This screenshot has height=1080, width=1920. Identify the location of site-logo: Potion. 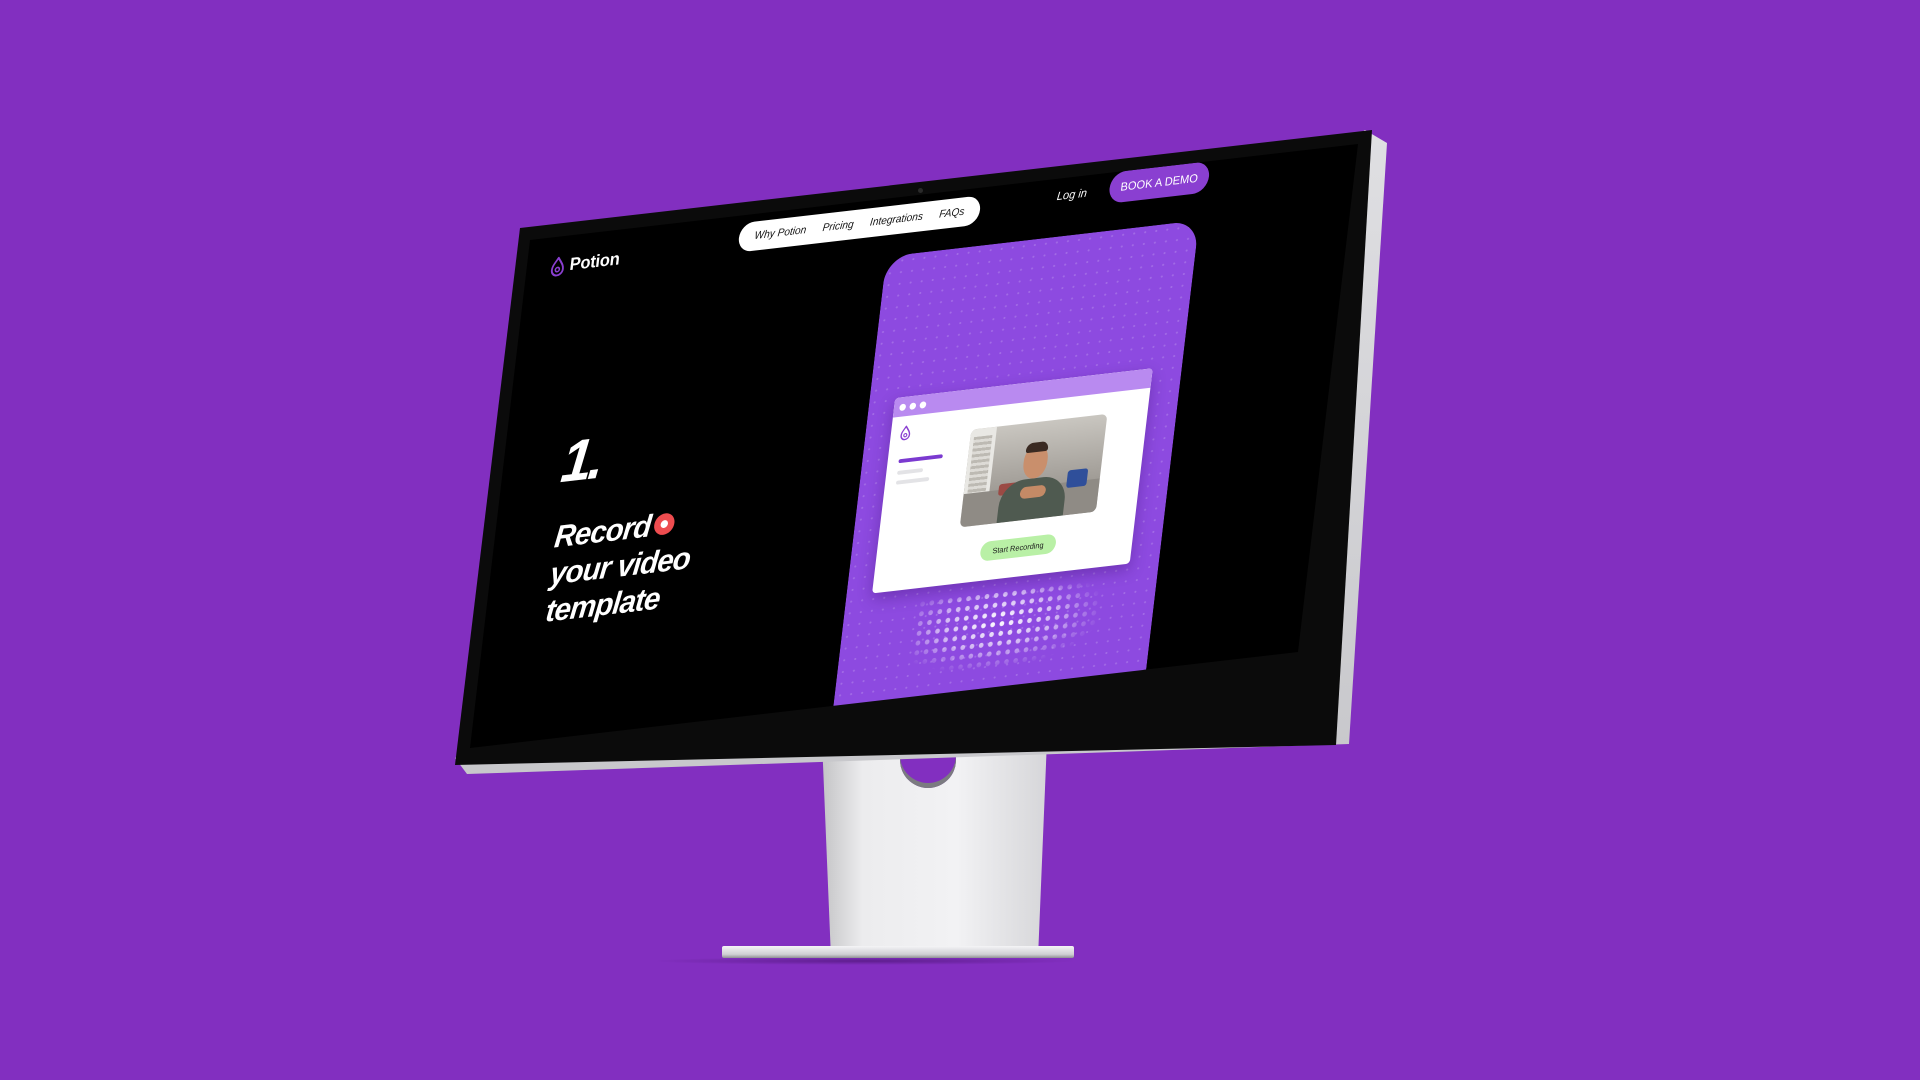
(585, 263).